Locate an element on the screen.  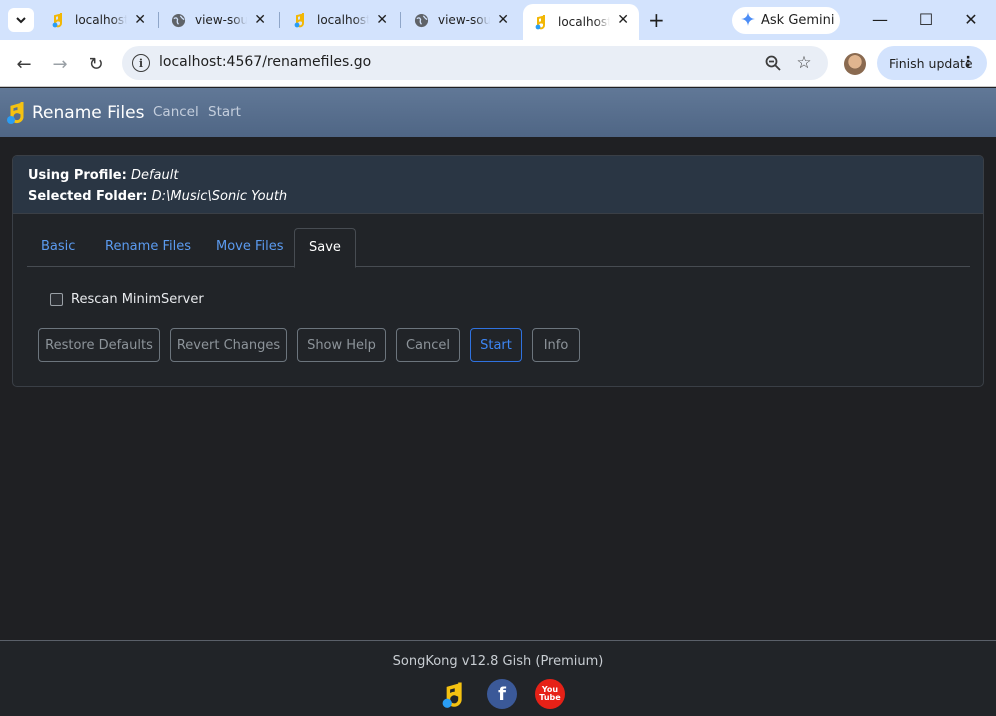
rescan-minimserver-label: Rescan MinimServer is located at coordinates (137, 299).